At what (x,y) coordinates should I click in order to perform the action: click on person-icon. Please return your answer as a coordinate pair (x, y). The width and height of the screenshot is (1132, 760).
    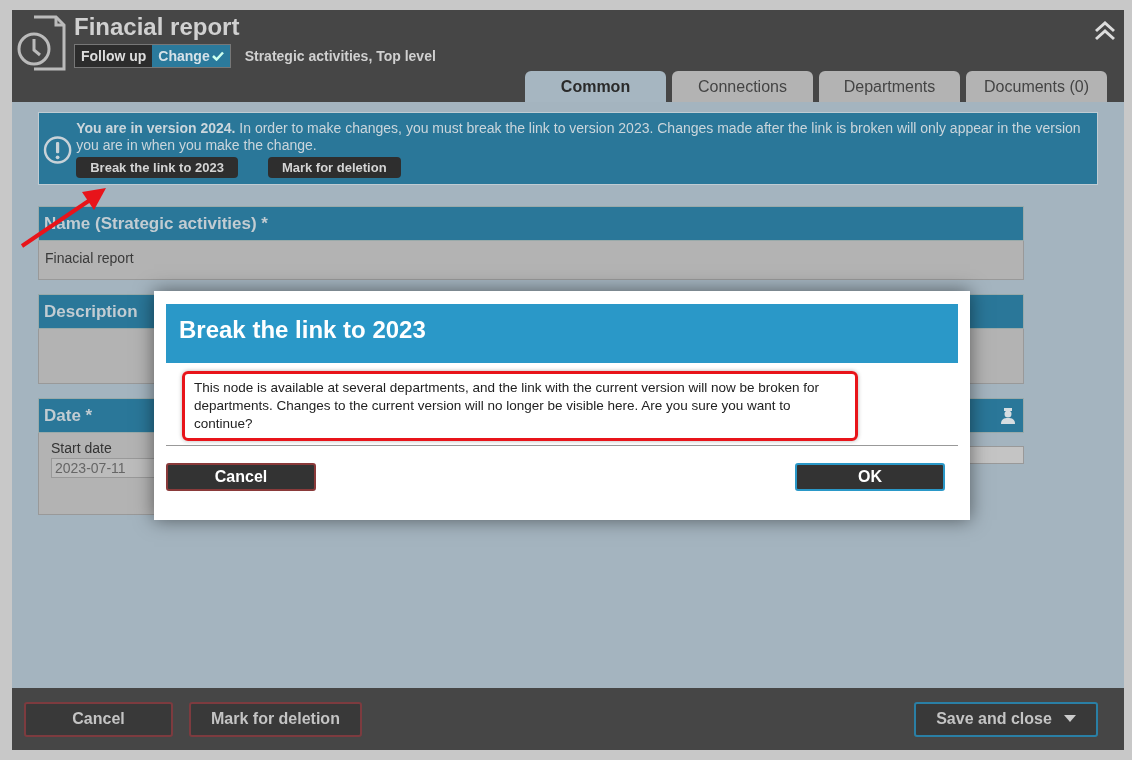
    Looking at the image, I should click on (1008, 415).